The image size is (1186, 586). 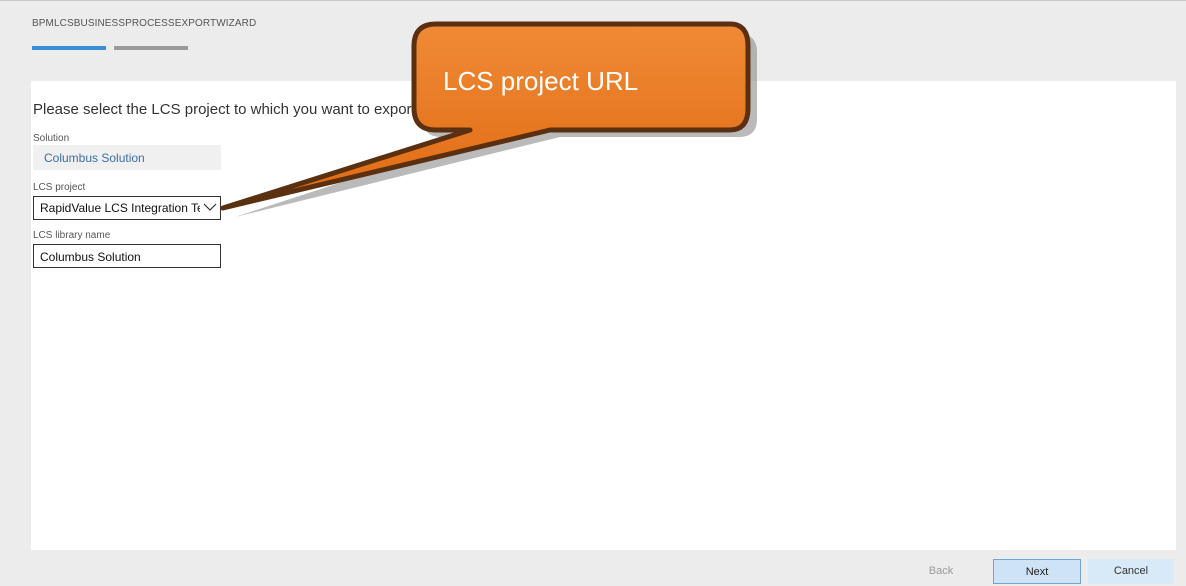 What do you see at coordinates (127, 256) in the screenshot?
I see `lcs-library-name-input: Columbus Solution` at bounding box center [127, 256].